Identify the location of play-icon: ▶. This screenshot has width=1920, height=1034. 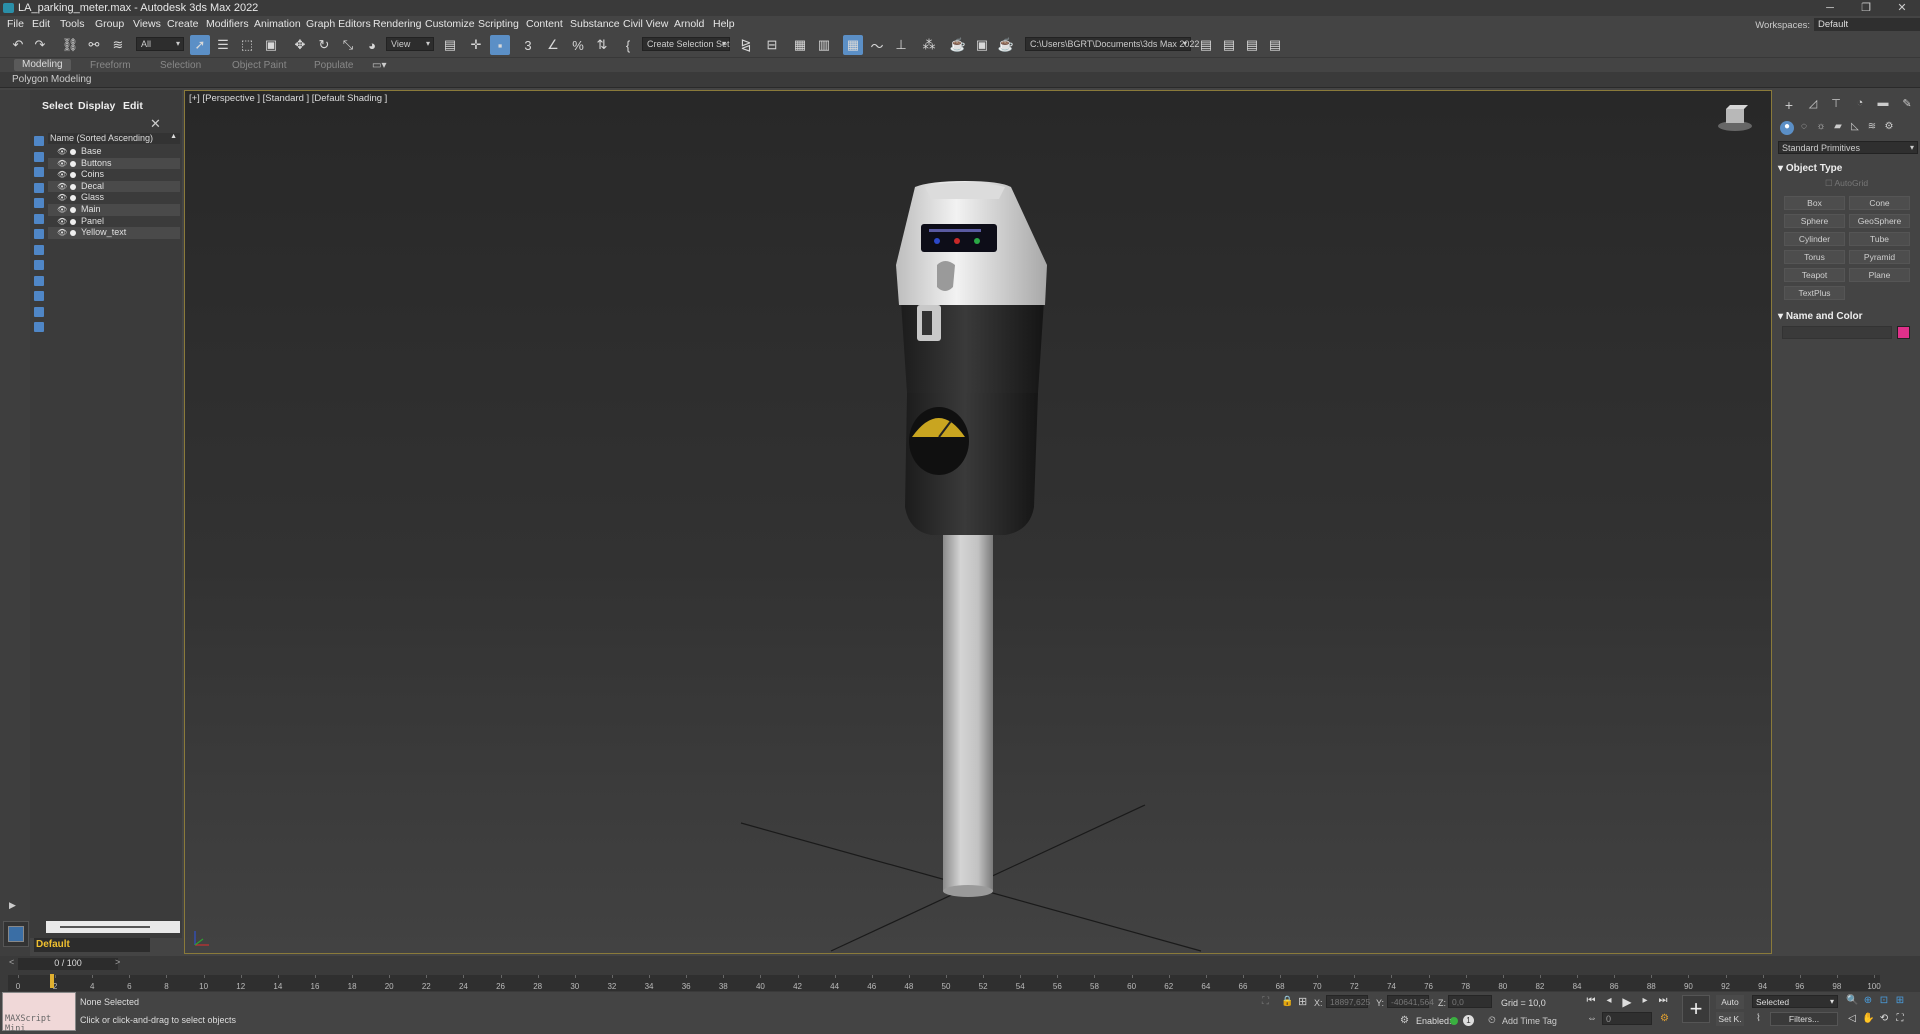
(1627, 1002).